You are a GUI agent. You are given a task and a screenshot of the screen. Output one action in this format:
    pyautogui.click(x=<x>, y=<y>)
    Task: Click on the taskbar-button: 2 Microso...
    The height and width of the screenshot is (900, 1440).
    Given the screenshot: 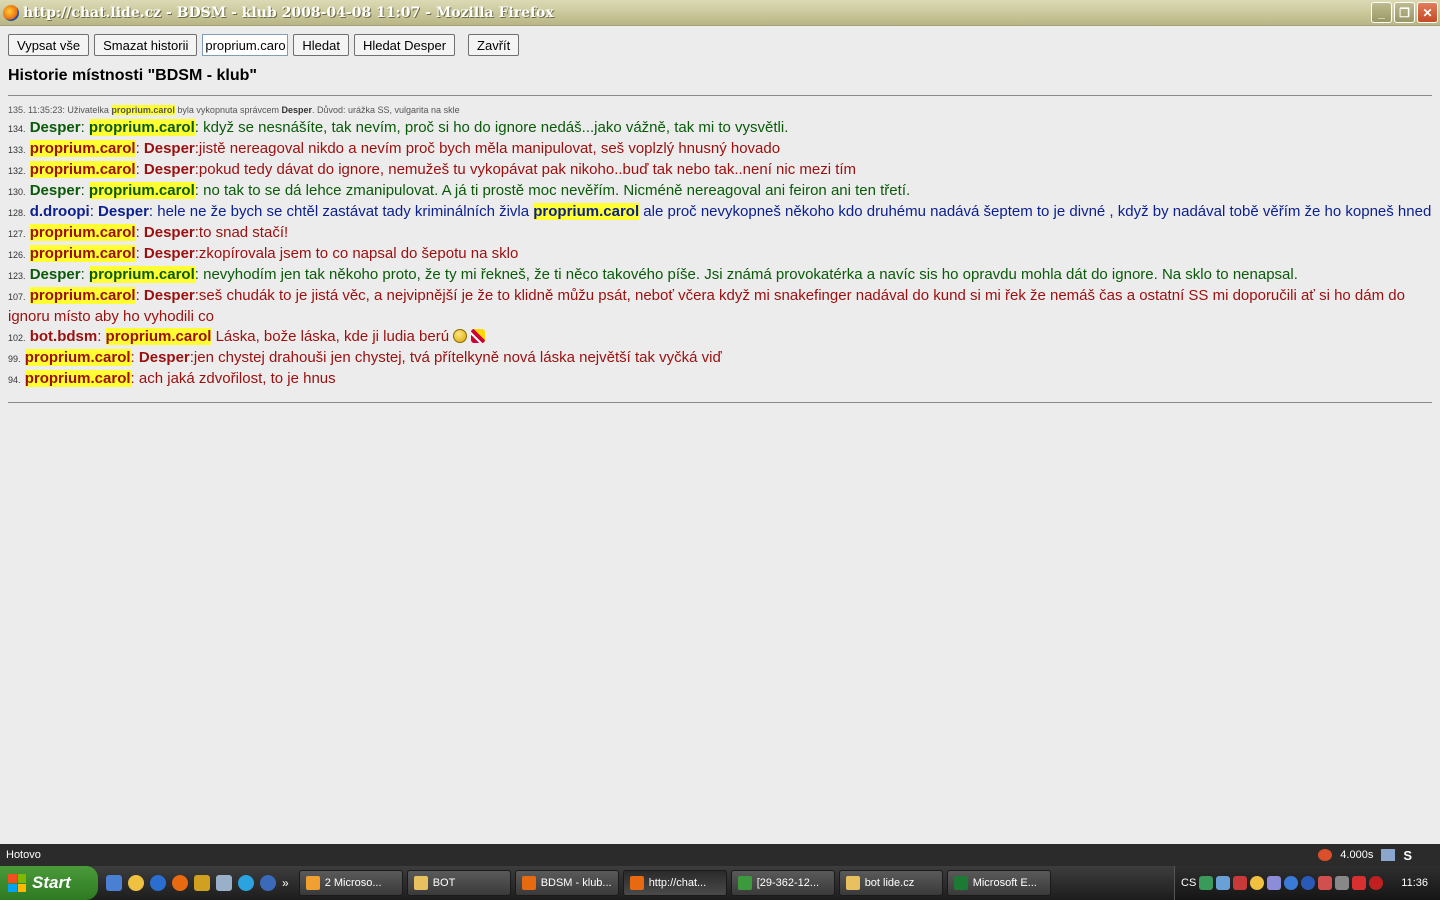 What is the action you would take?
    pyautogui.click(x=350, y=883)
    